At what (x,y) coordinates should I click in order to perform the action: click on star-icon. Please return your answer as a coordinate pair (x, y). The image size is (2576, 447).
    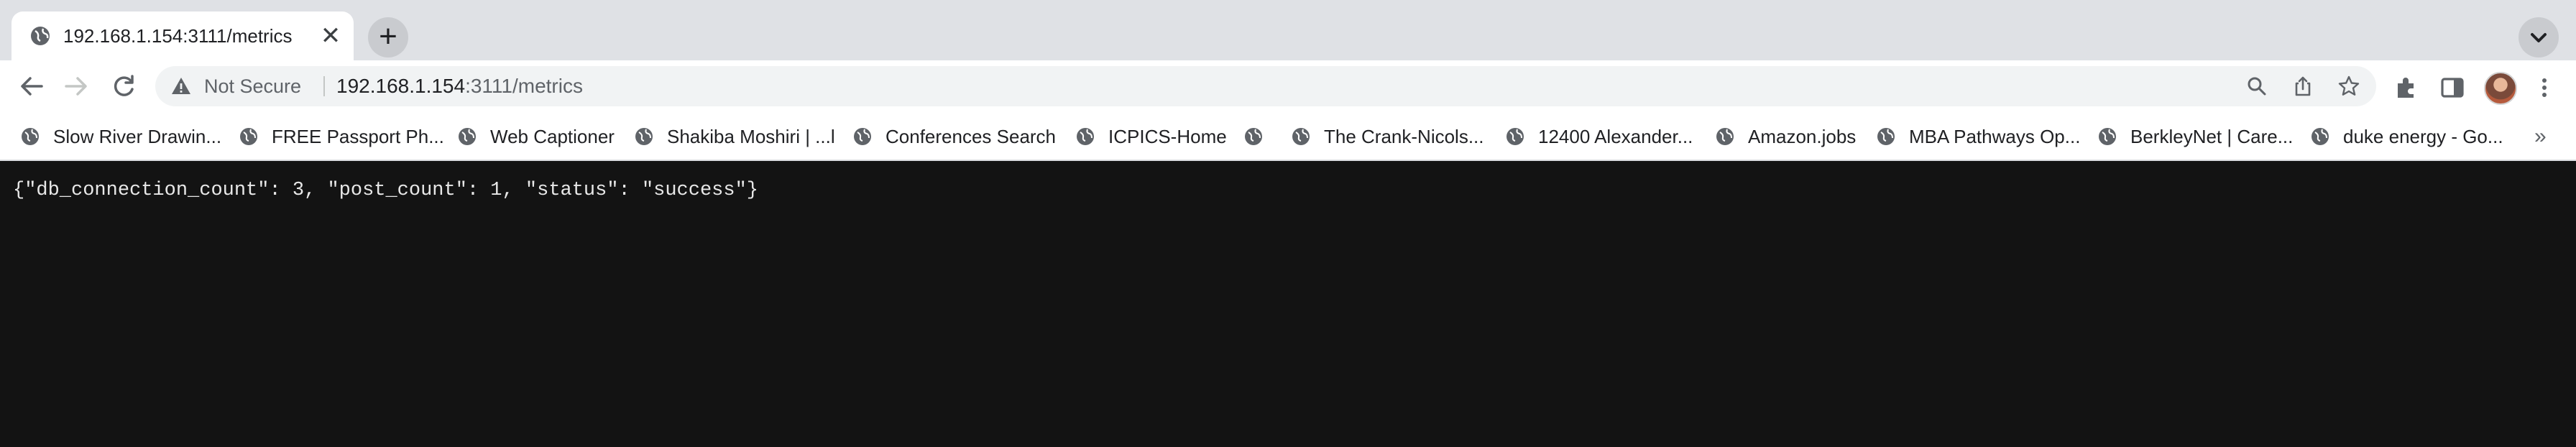
    Looking at the image, I should click on (2348, 86).